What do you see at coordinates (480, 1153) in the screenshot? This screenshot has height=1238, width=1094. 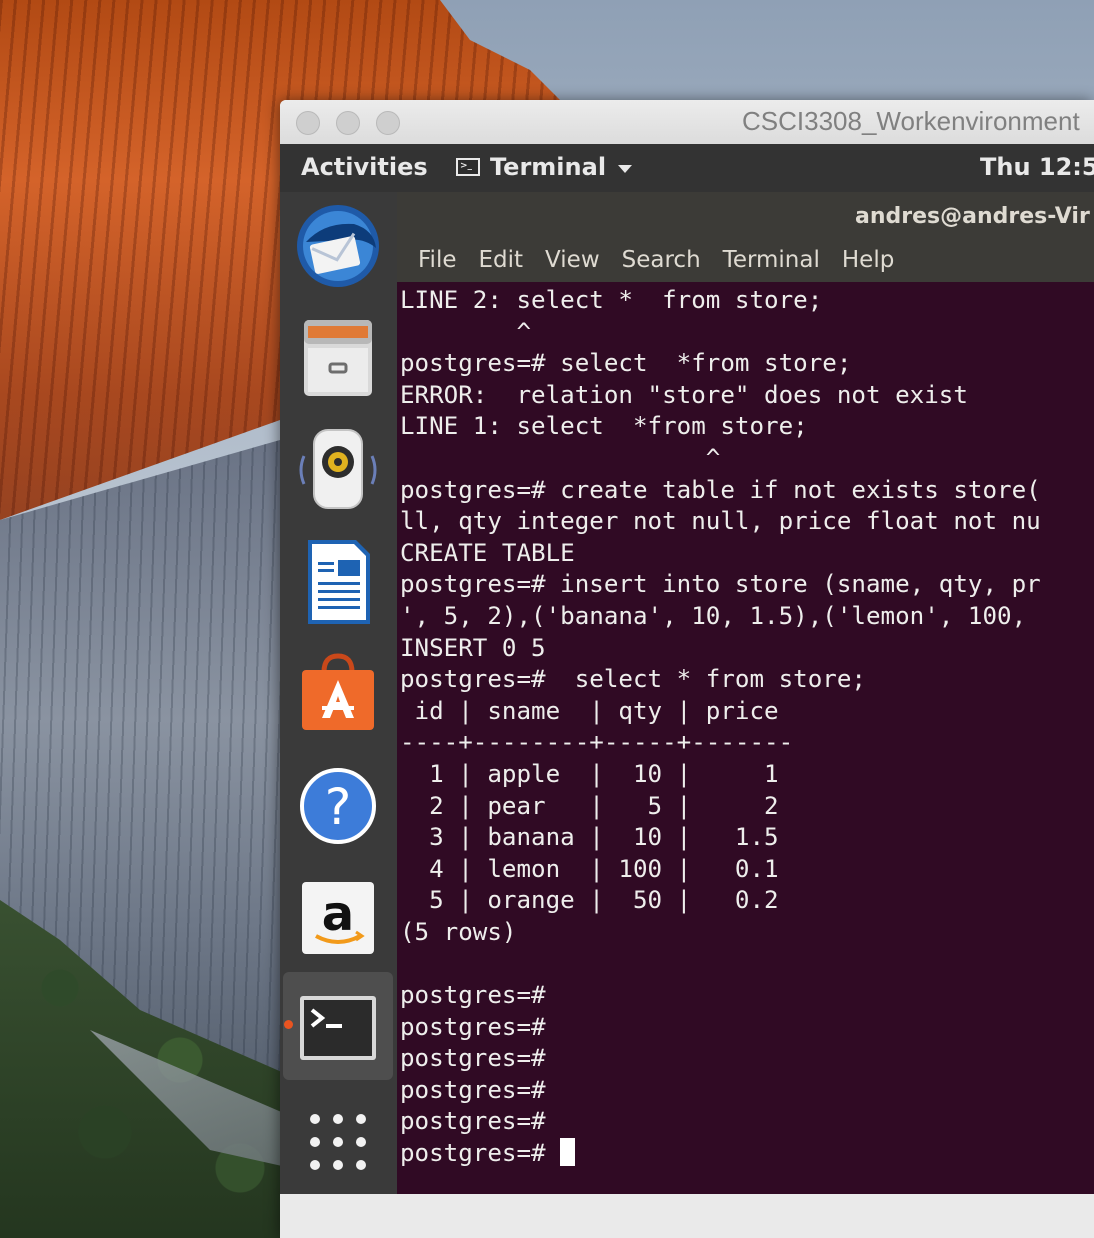 I see `active-prompt-line: postgres=#` at bounding box center [480, 1153].